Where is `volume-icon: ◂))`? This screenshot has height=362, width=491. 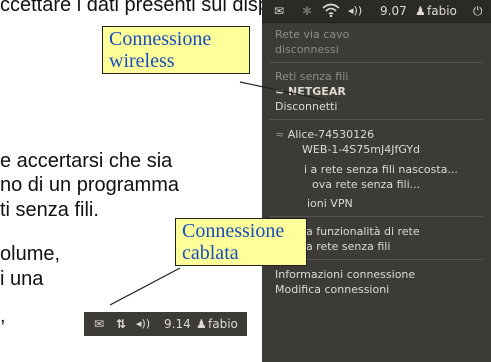 volume-icon: ◂)) is located at coordinates (143, 323).